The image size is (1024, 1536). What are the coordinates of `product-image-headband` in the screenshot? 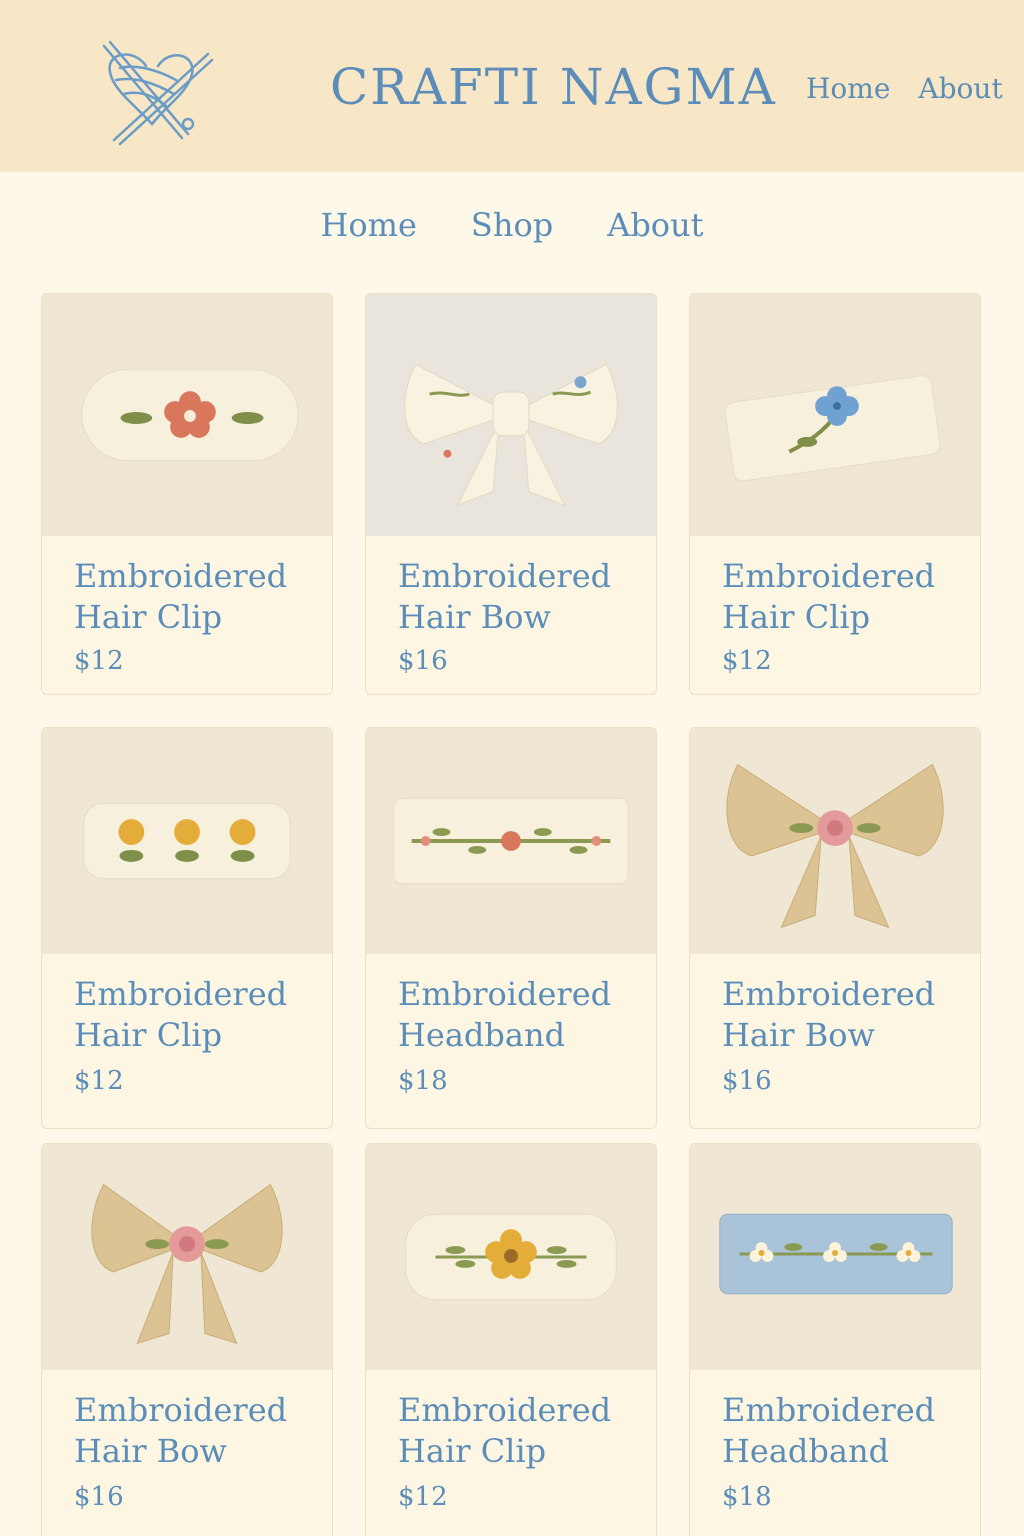 It's located at (511, 841).